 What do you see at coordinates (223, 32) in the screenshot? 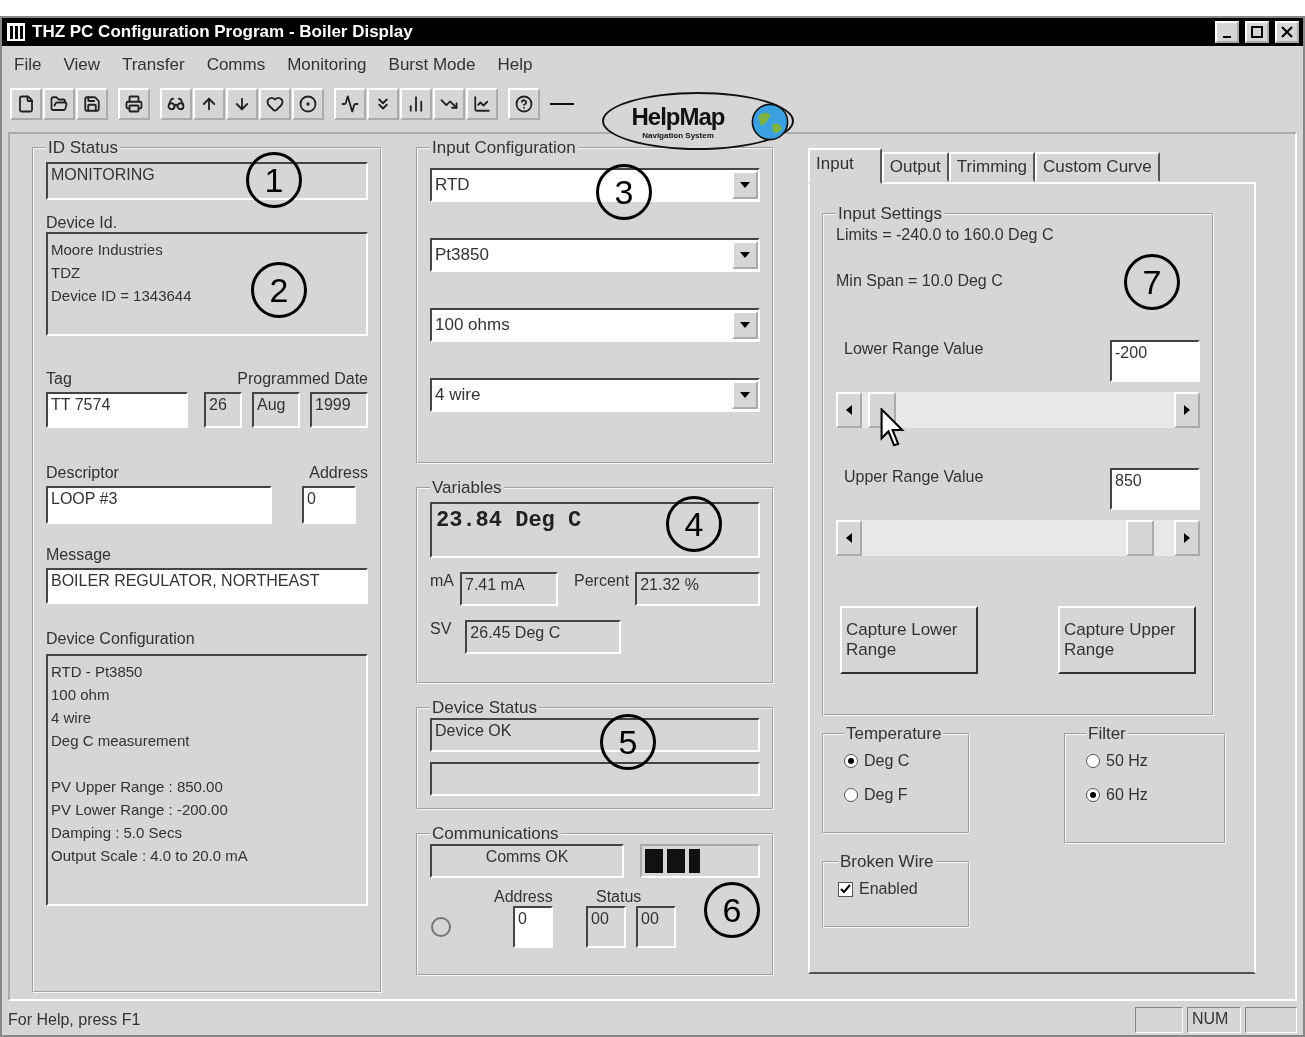
I see `window-title: THZ PC Configuration Program - Boiler Display` at bounding box center [223, 32].